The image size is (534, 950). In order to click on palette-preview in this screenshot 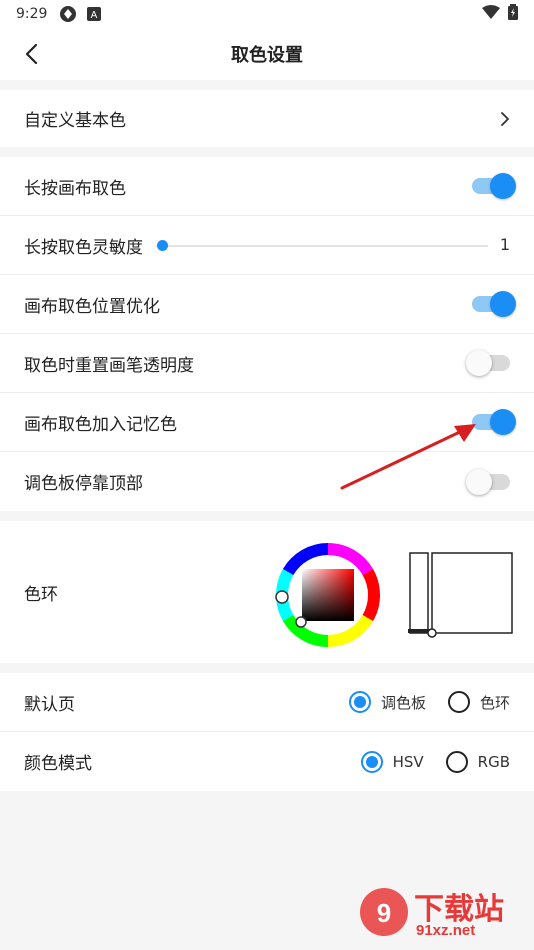, I will do `click(461, 592)`.